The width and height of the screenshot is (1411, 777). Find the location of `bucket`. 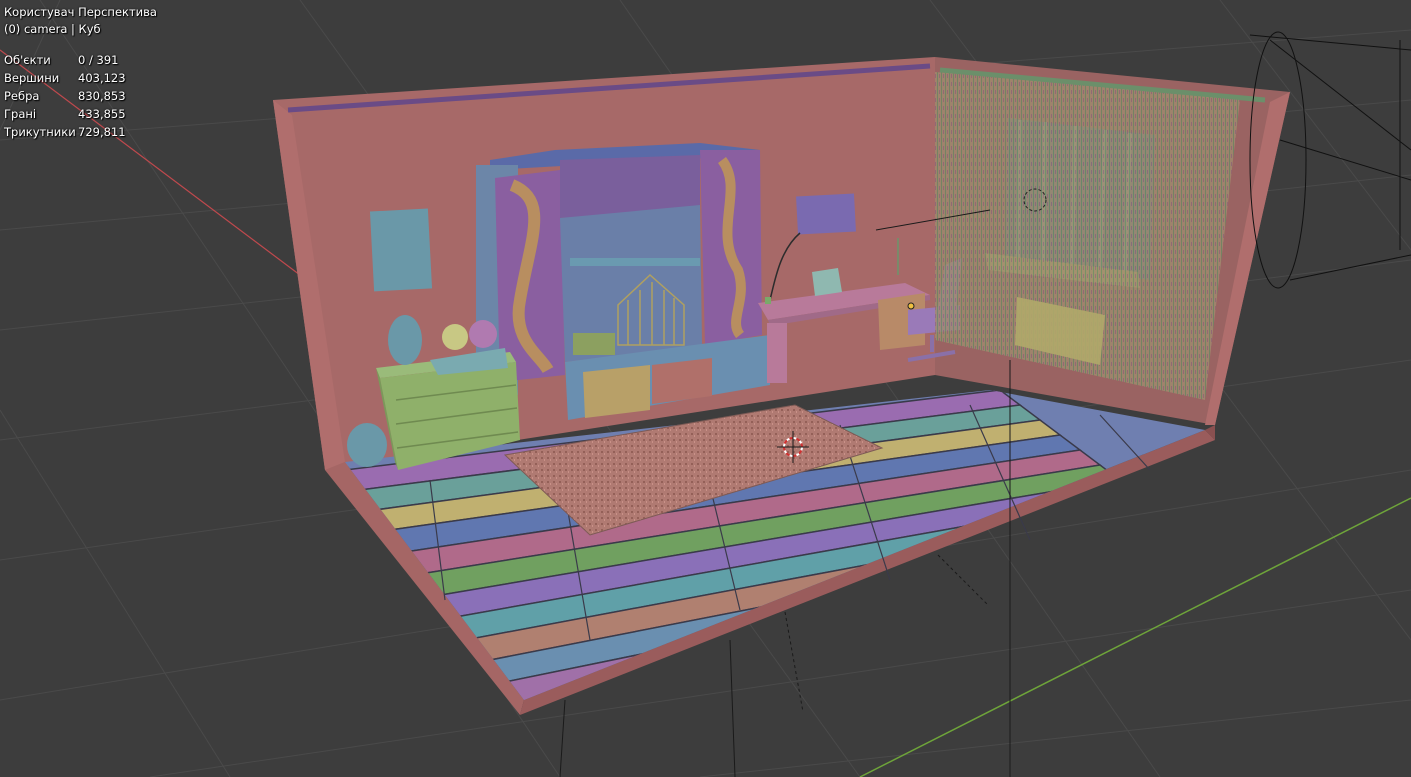

bucket is located at coordinates (367, 445).